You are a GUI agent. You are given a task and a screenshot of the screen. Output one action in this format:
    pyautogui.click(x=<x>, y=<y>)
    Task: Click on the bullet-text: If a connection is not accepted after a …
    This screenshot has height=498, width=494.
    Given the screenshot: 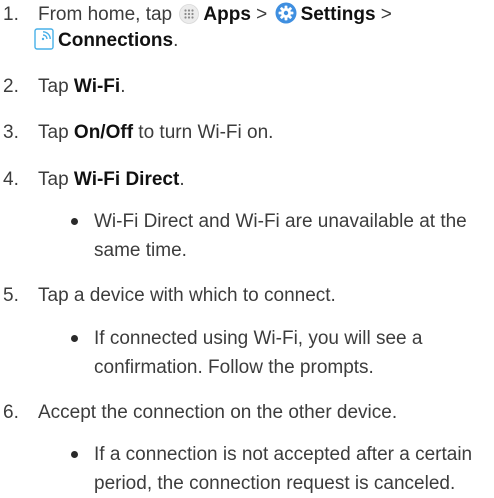 What is the action you would take?
    pyautogui.click(x=283, y=469)
    